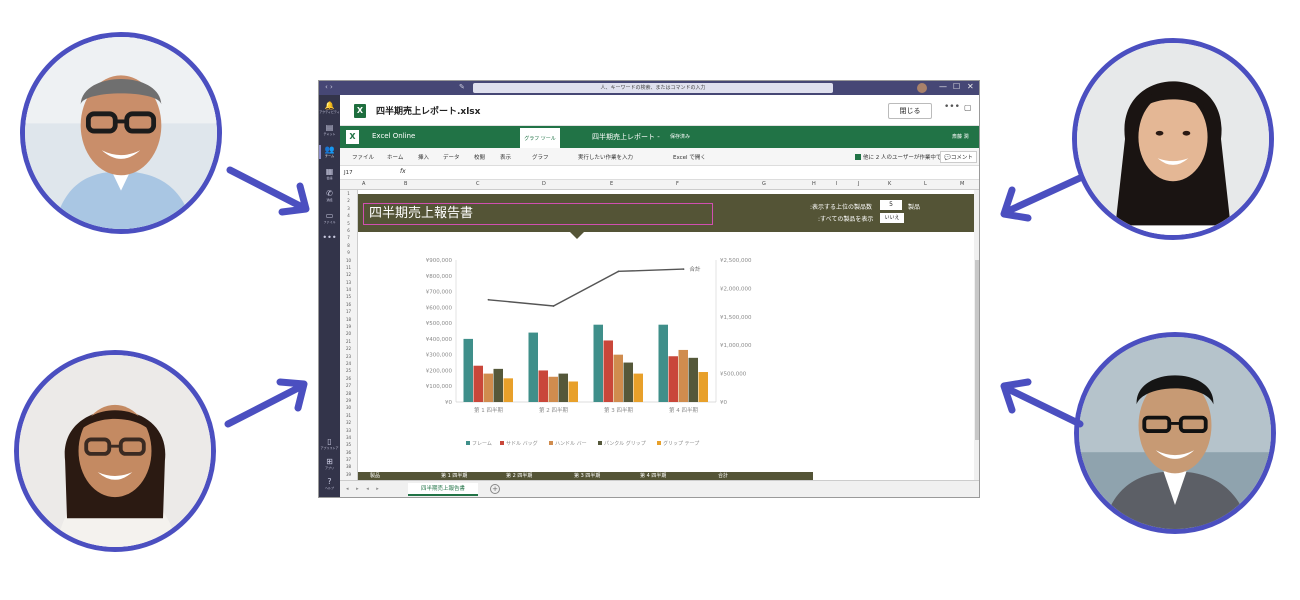  I want to click on rail-item-help: ? ヘルプ, so click(329, 483).